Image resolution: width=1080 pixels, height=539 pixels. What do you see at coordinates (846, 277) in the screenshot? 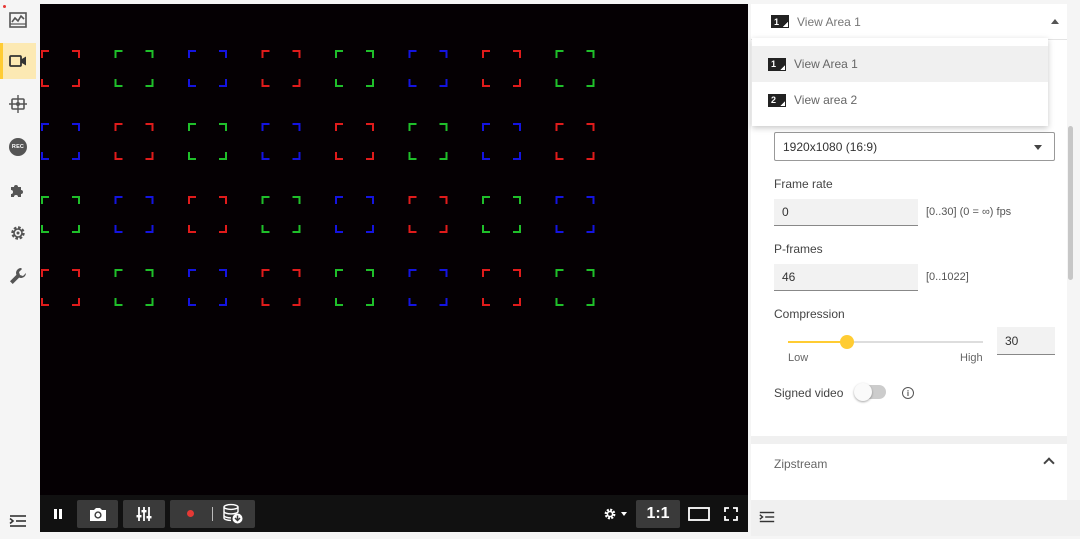
I see `p-frames-input` at bounding box center [846, 277].